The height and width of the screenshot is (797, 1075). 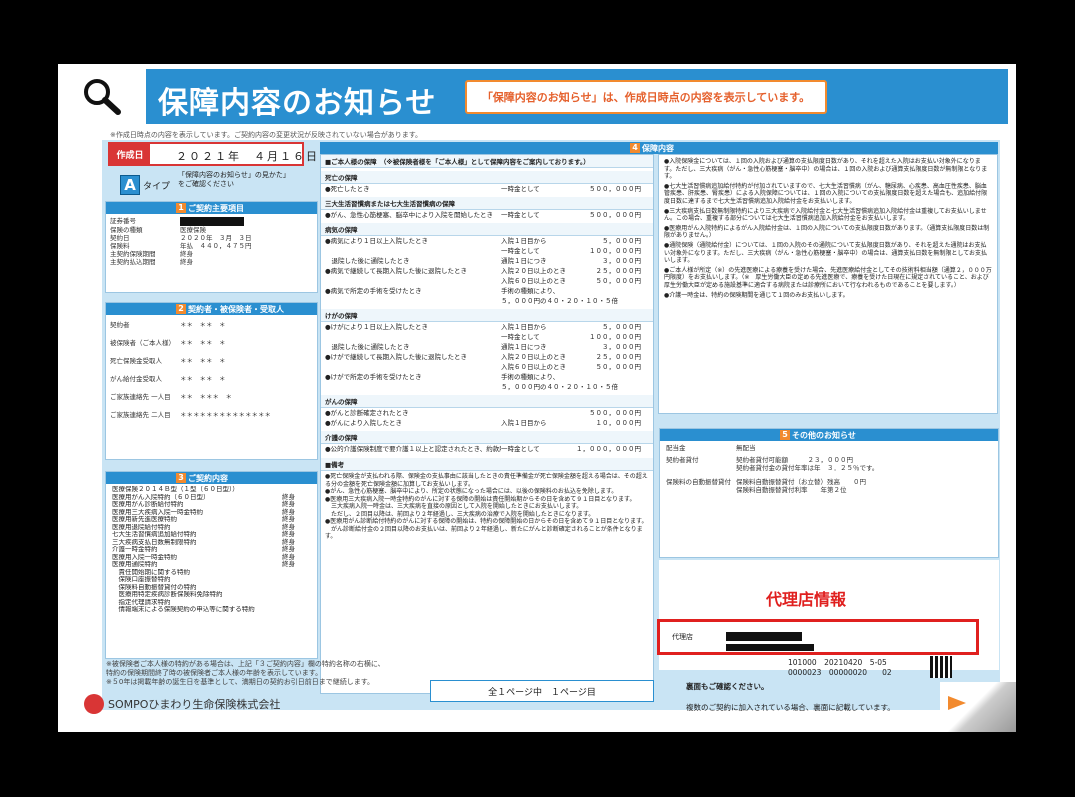 What do you see at coordinates (533, 367) in the screenshot?
I see `coverage-condition: 入院６０日以上のとき` at bounding box center [533, 367].